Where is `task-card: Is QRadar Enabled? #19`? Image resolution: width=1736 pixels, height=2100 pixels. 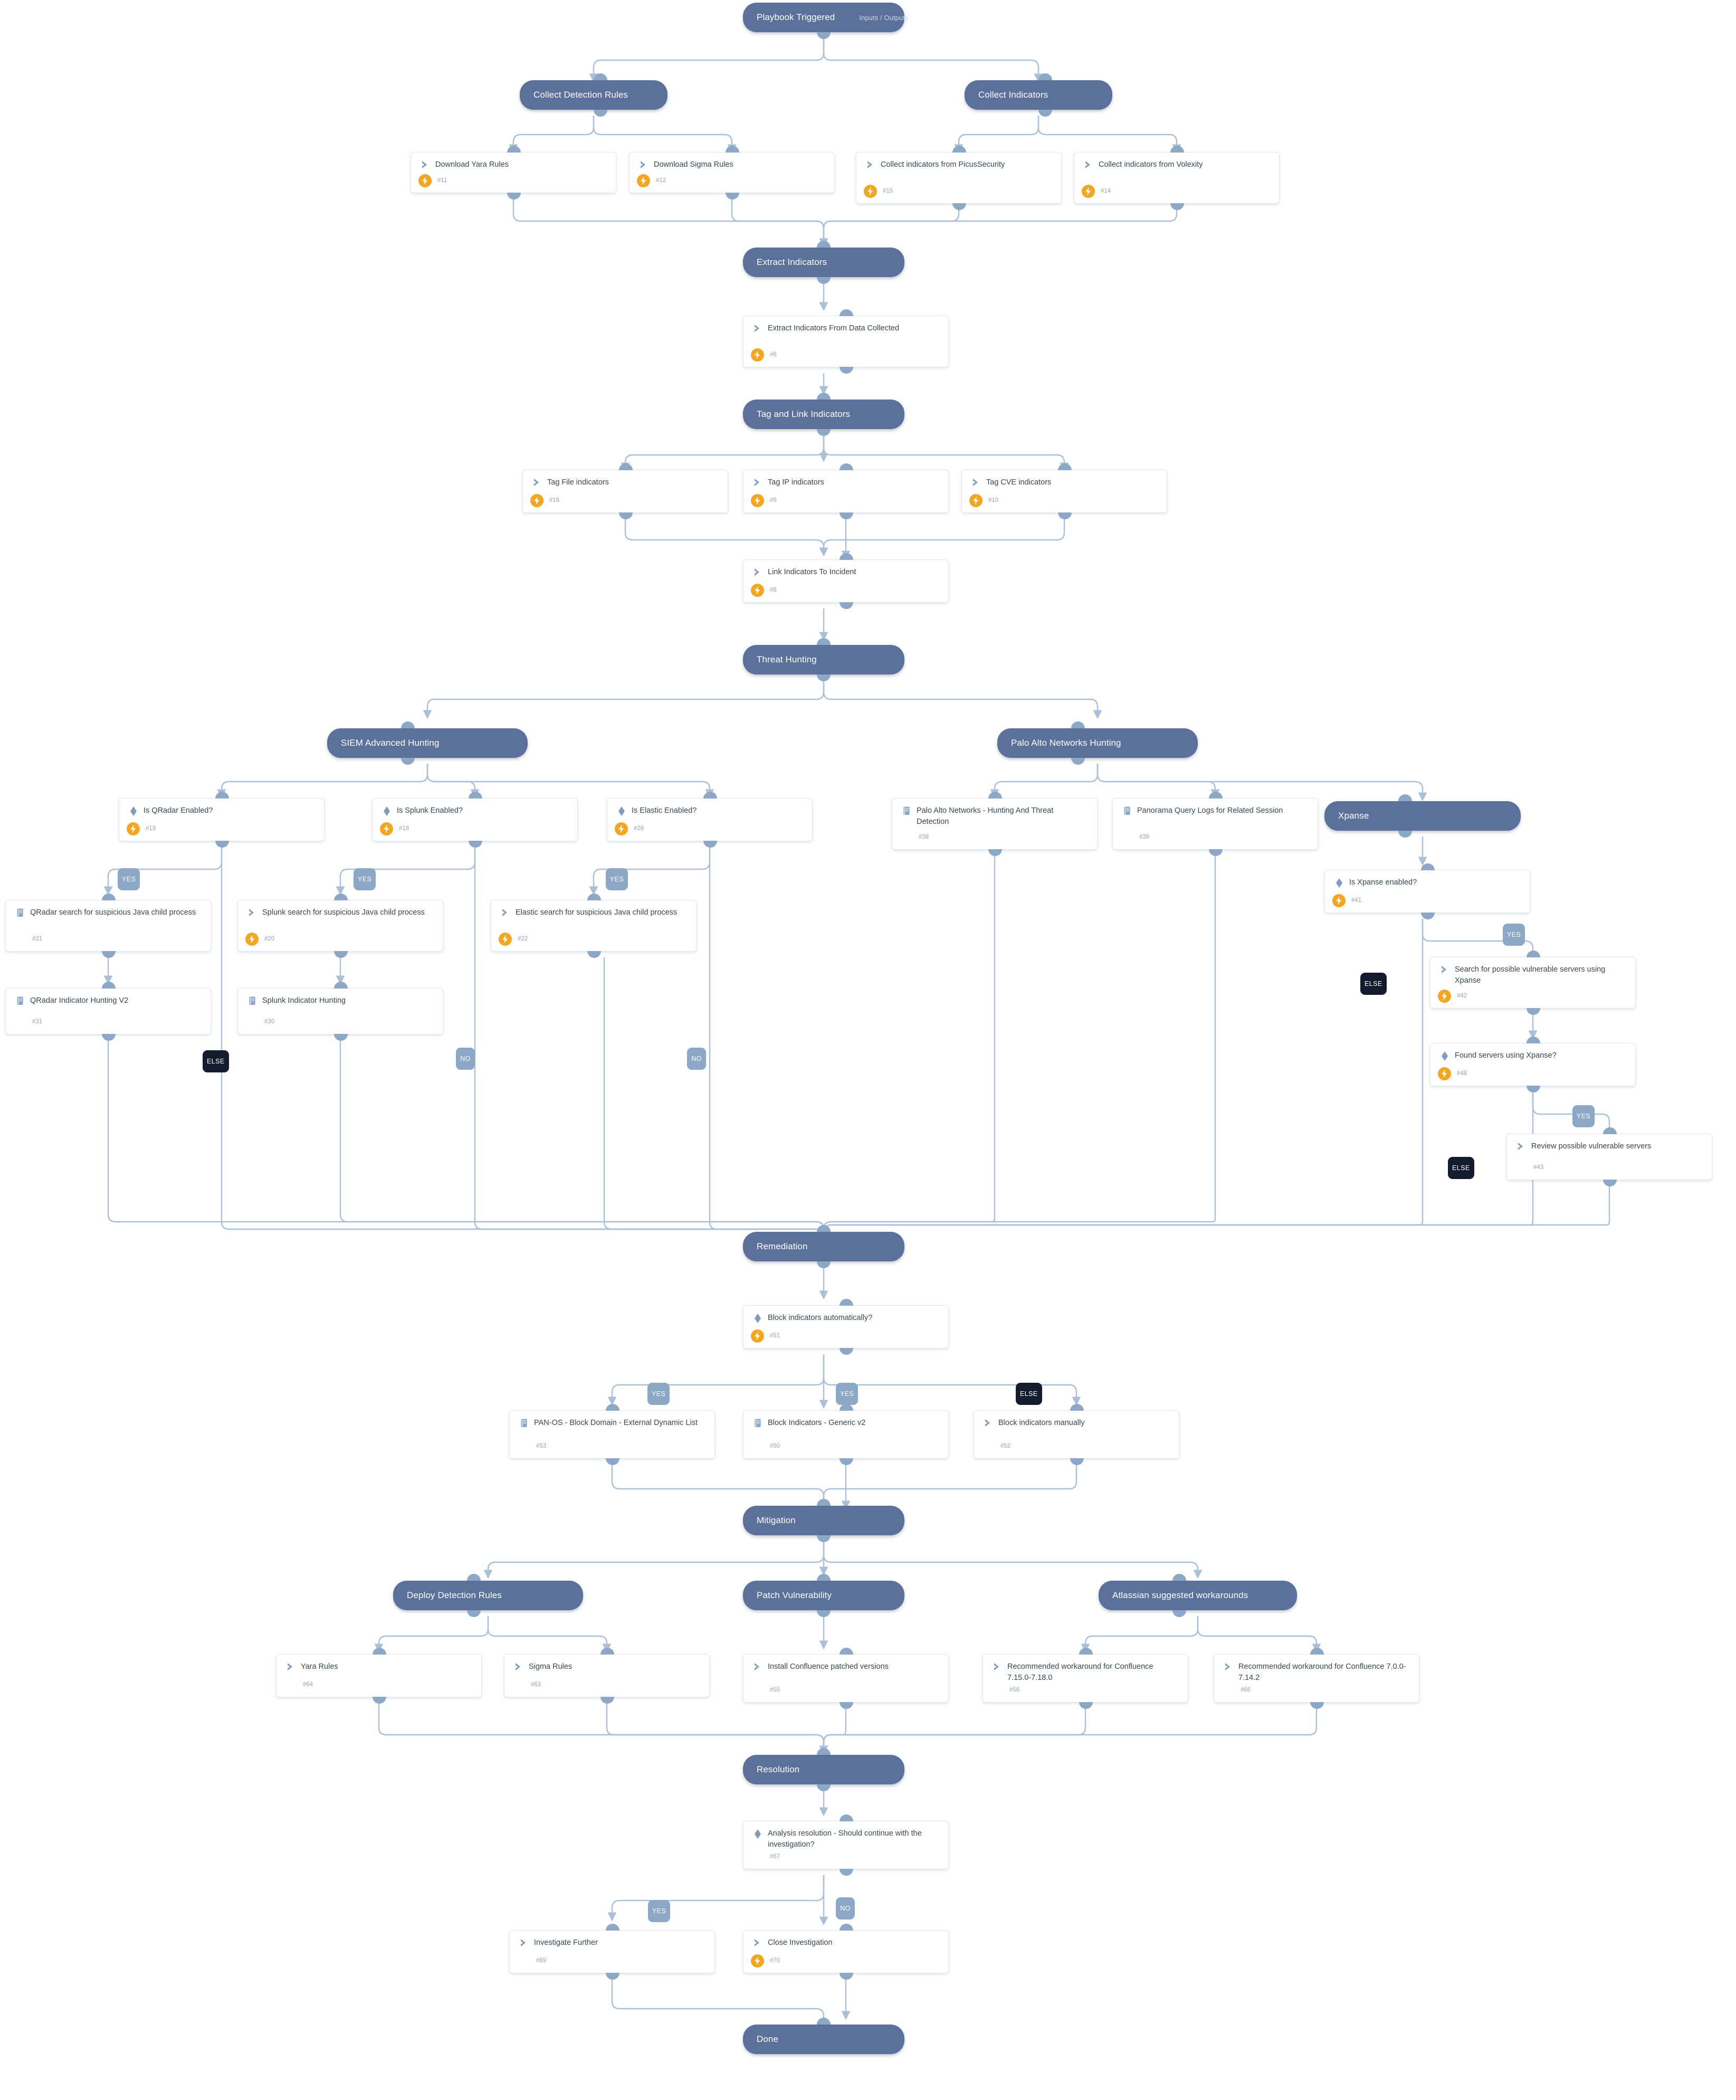
task-card: Is QRadar Enabled? #19 is located at coordinates (222, 820).